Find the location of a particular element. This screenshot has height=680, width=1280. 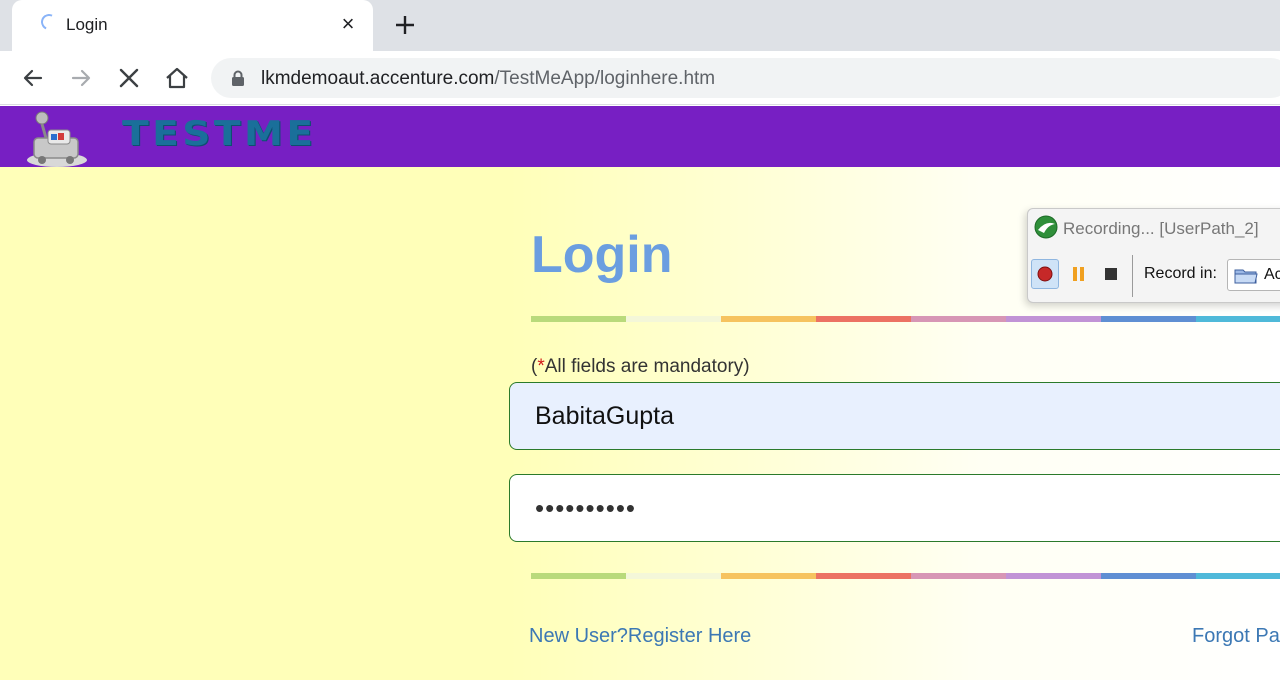

site-logo-text: TESTME is located at coordinates (219, 134).